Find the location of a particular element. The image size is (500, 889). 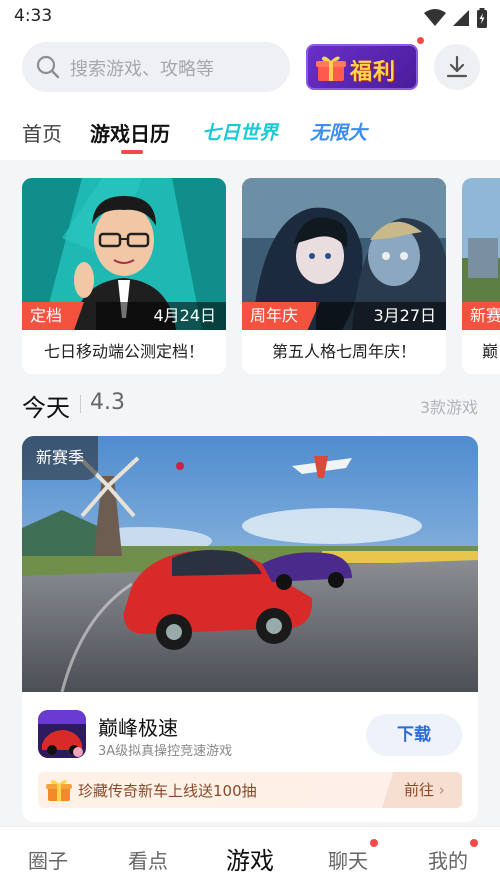

today-label: 今天 is located at coordinates (46, 408).